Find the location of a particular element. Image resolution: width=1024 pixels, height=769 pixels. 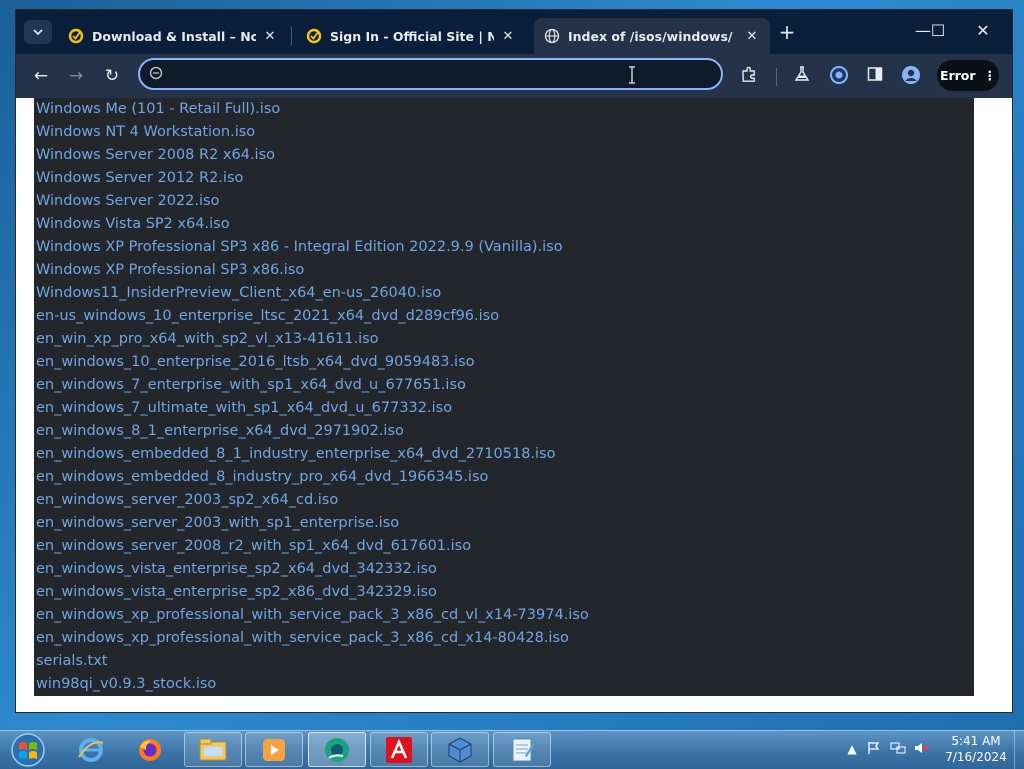

volume-muted-icon is located at coordinates (922, 749).